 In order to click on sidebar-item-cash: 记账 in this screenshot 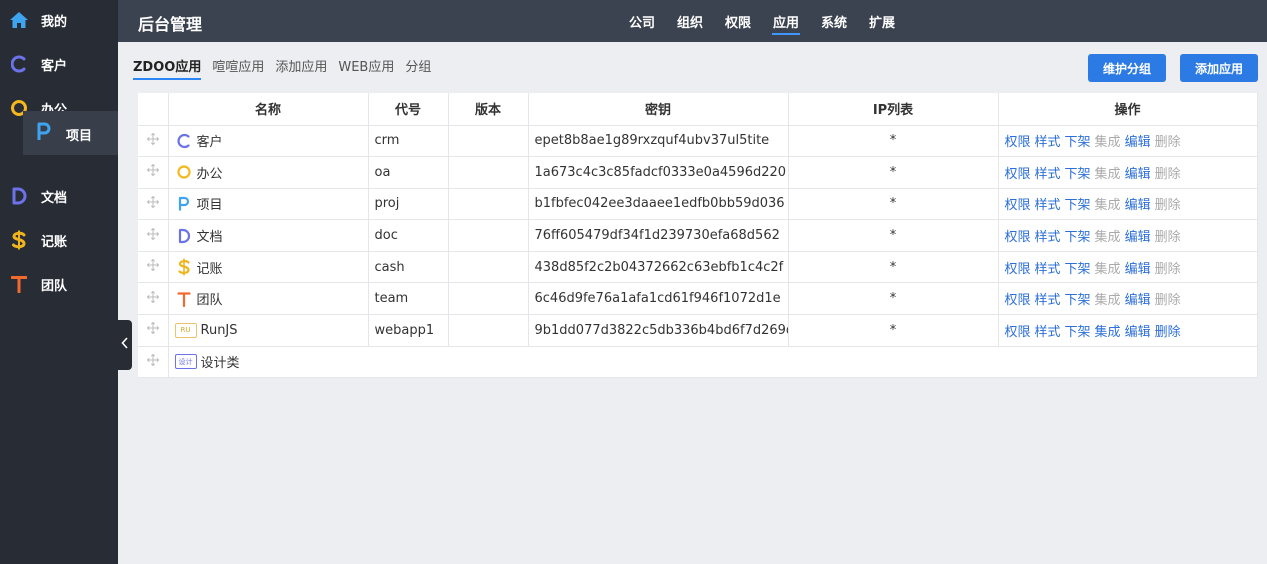, I will do `click(59, 240)`.